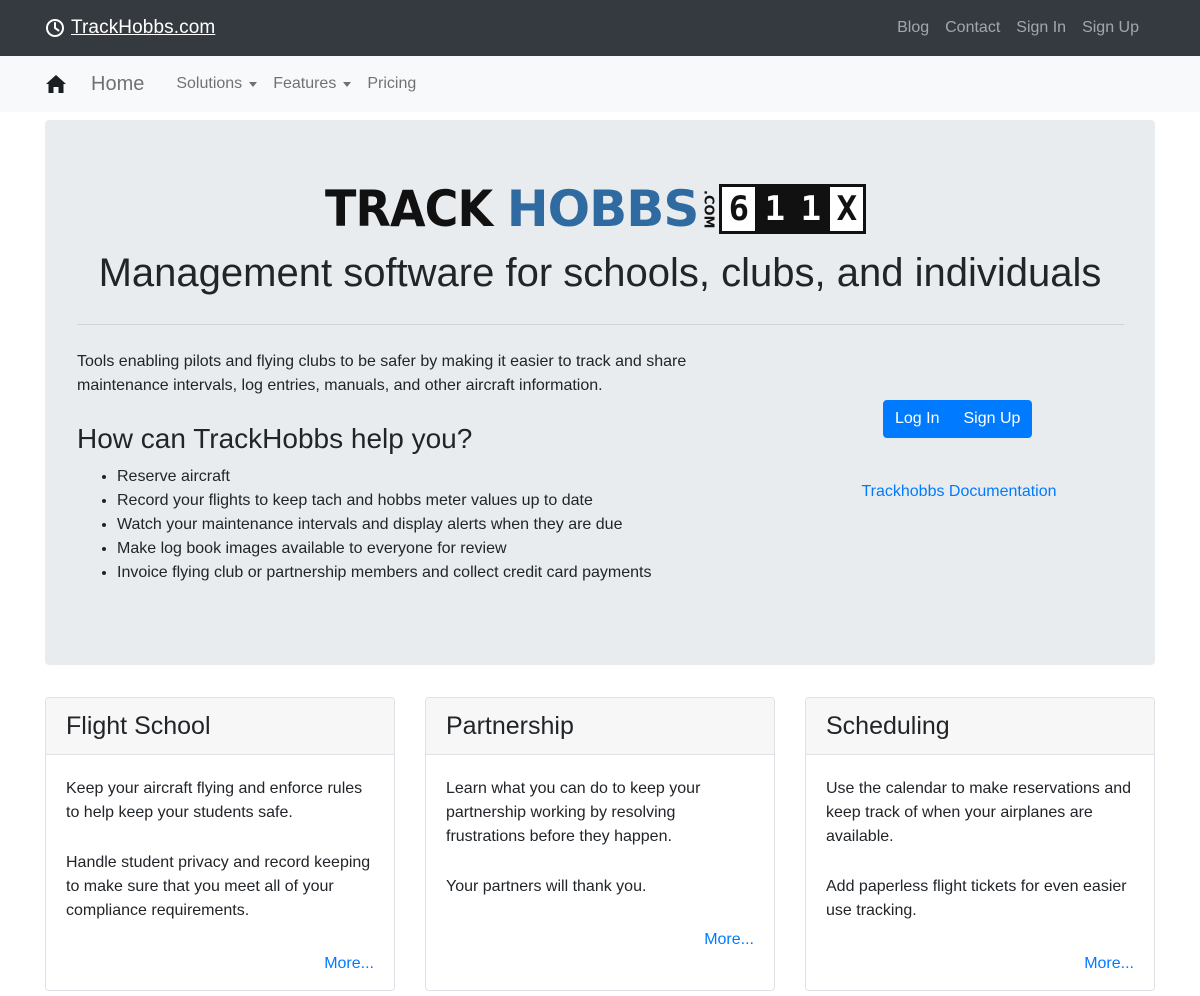 This screenshot has width=1200, height=996. Describe the element at coordinates (980, 726) in the screenshot. I see `card-title: Scheduling` at that location.